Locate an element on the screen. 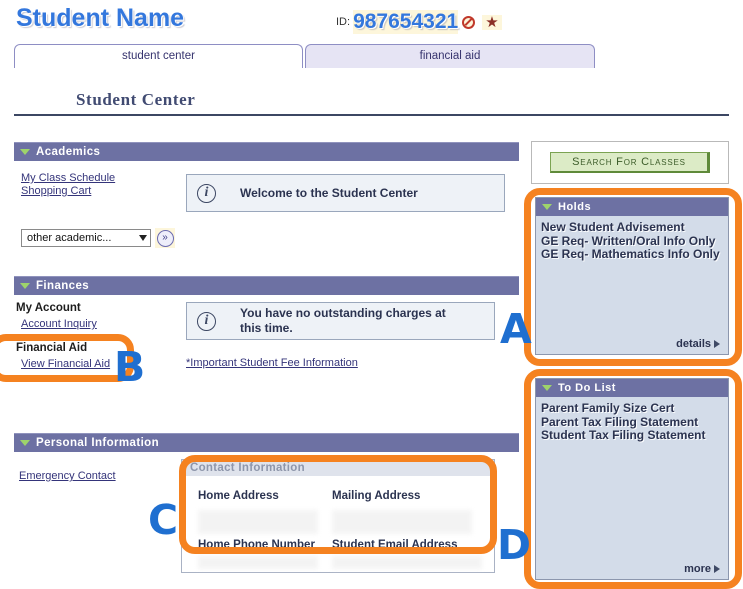 This screenshot has height=589, width=743. section-title-academics: Academics is located at coordinates (68, 152).